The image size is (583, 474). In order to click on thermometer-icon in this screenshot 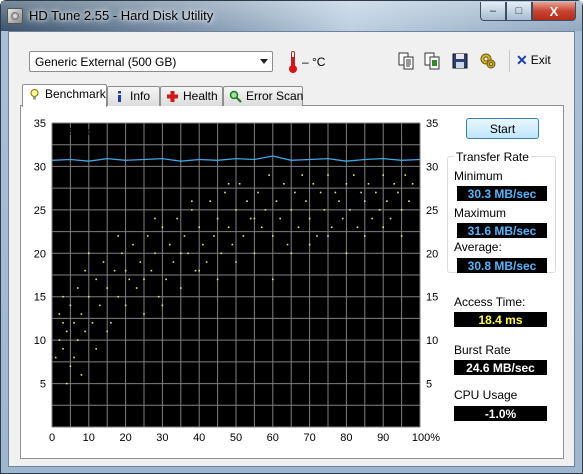, I will do `click(293, 62)`.